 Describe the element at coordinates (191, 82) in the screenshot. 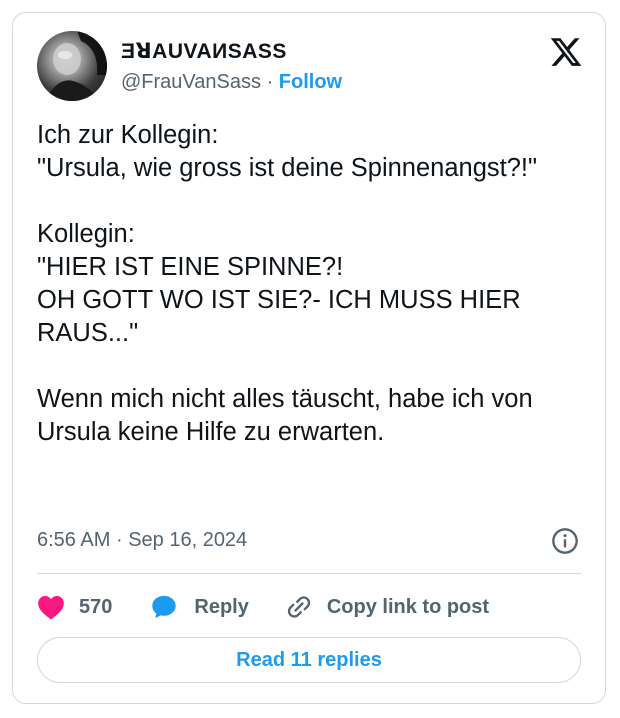

I see `author-handle: @FrauVanSass` at that location.